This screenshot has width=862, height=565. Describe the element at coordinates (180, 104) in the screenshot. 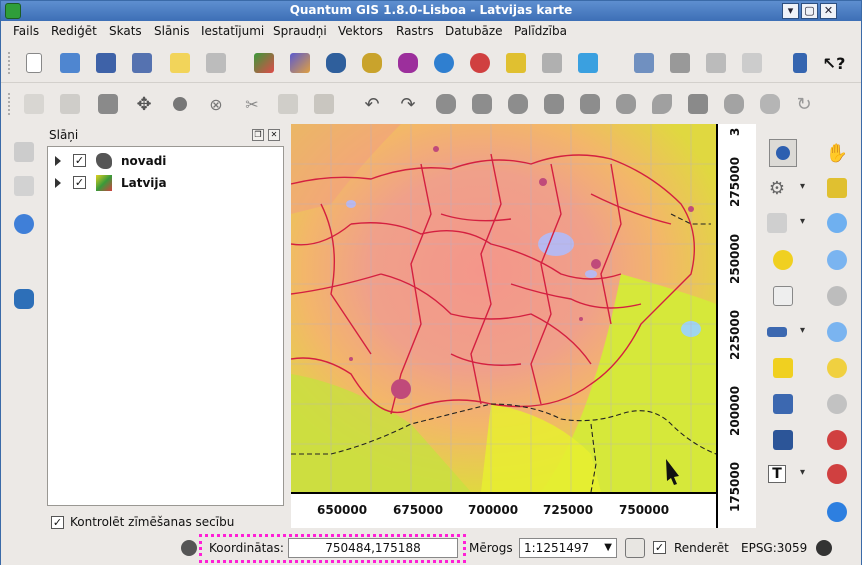

I see `node-tool-icon` at that location.